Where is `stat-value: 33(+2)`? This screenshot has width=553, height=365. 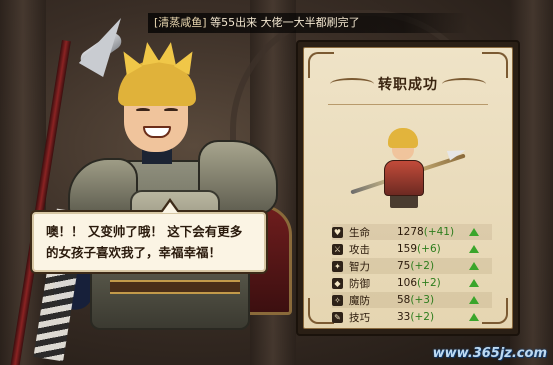
stat-value: 33(+2) is located at coordinates (416, 317).